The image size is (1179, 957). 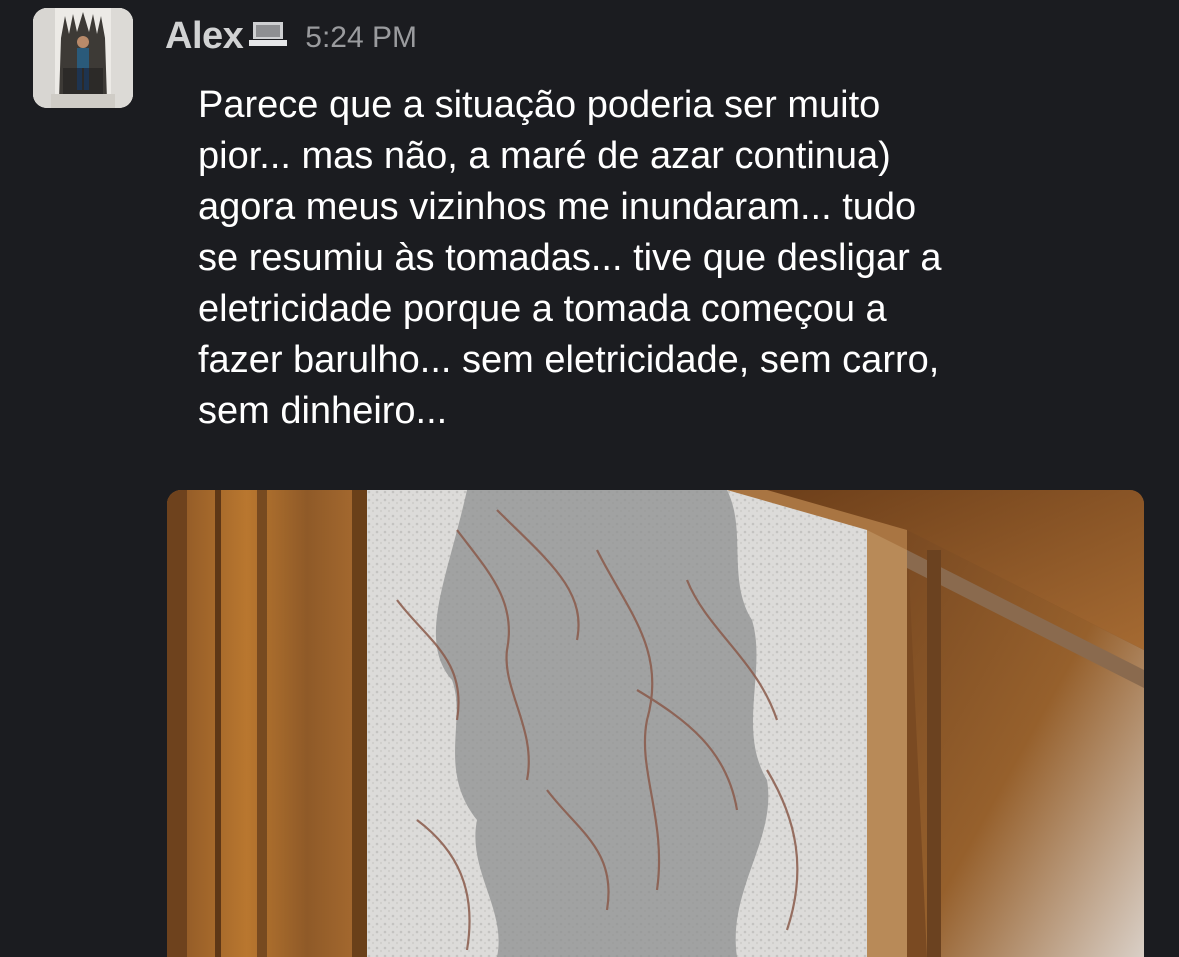 What do you see at coordinates (291, 36) in the screenshot?
I see `message-header: Alex 5:24 PM` at bounding box center [291, 36].